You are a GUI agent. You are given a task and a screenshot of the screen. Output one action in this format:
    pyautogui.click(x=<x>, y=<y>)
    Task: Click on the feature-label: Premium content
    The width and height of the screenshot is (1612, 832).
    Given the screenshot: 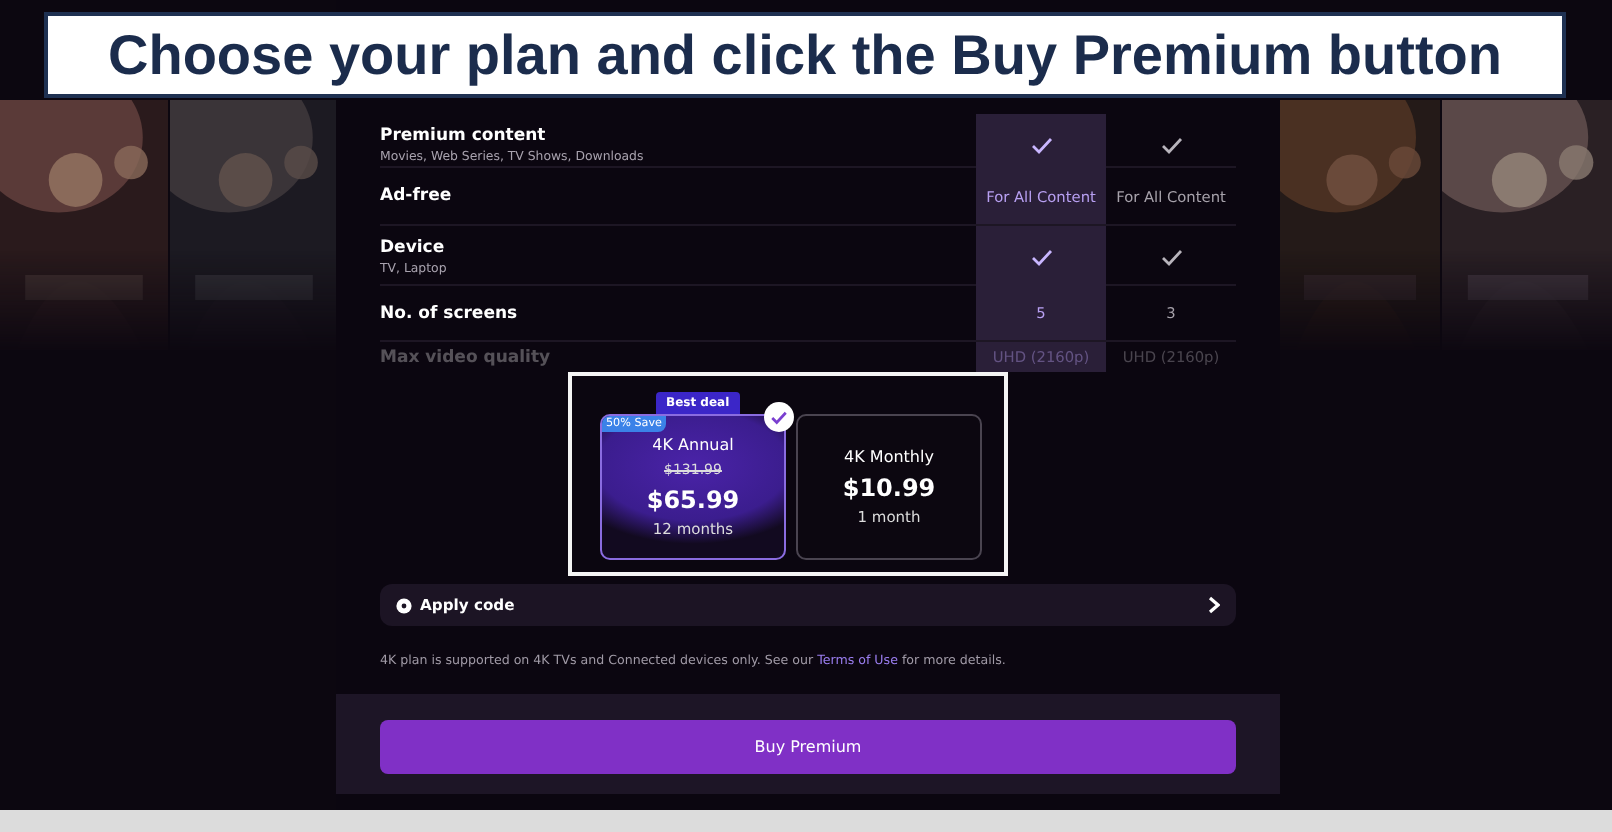 What is the action you would take?
    pyautogui.click(x=464, y=136)
    